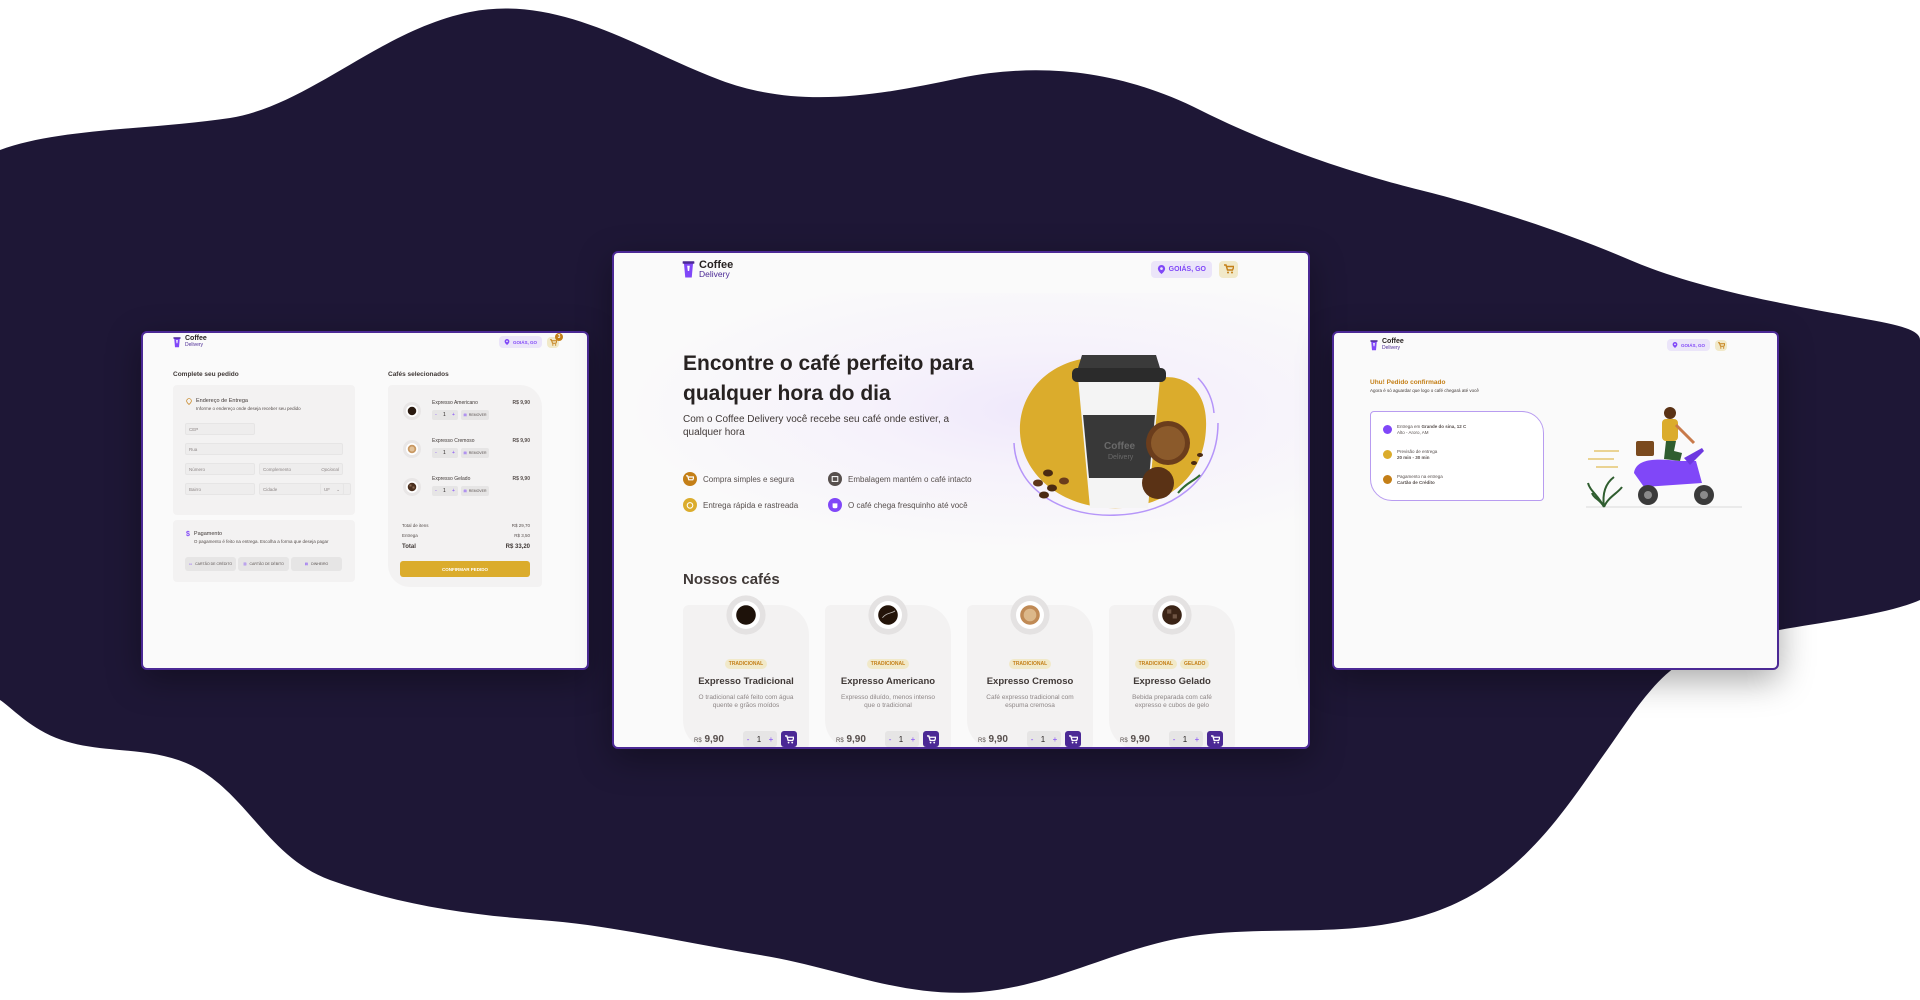  What do you see at coordinates (1140, 739) in the screenshot?
I see `price-value: 9,90` at bounding box center [1140, 739].